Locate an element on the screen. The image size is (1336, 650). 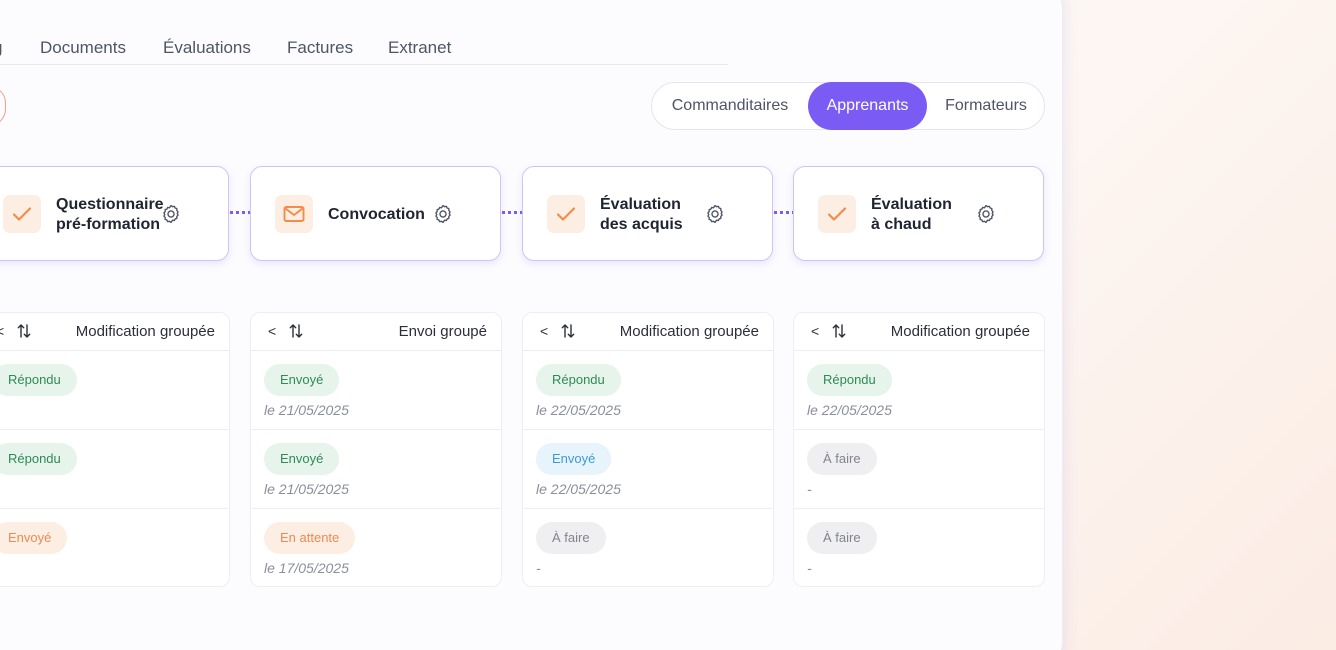
table-row: Envoyé le 22/05/2025 is located at coordinates (648, 469).